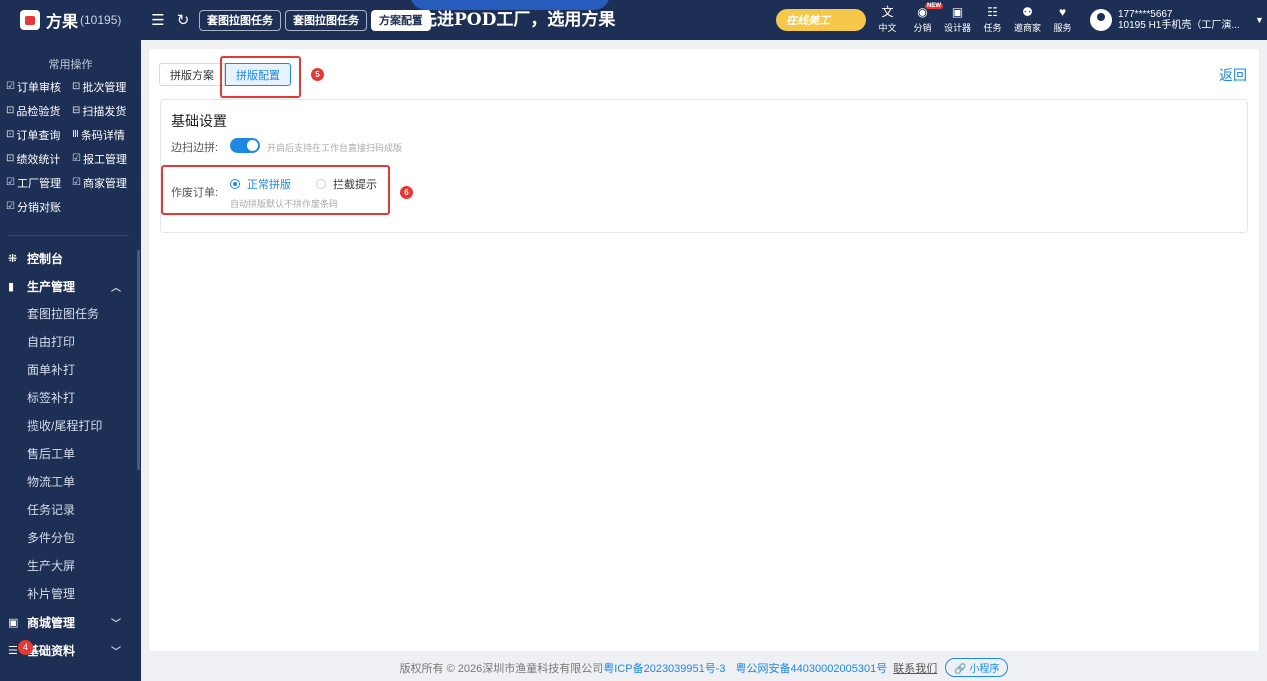  I want to click on sidebar-sub-item: 售后工单, so click(70, 454).